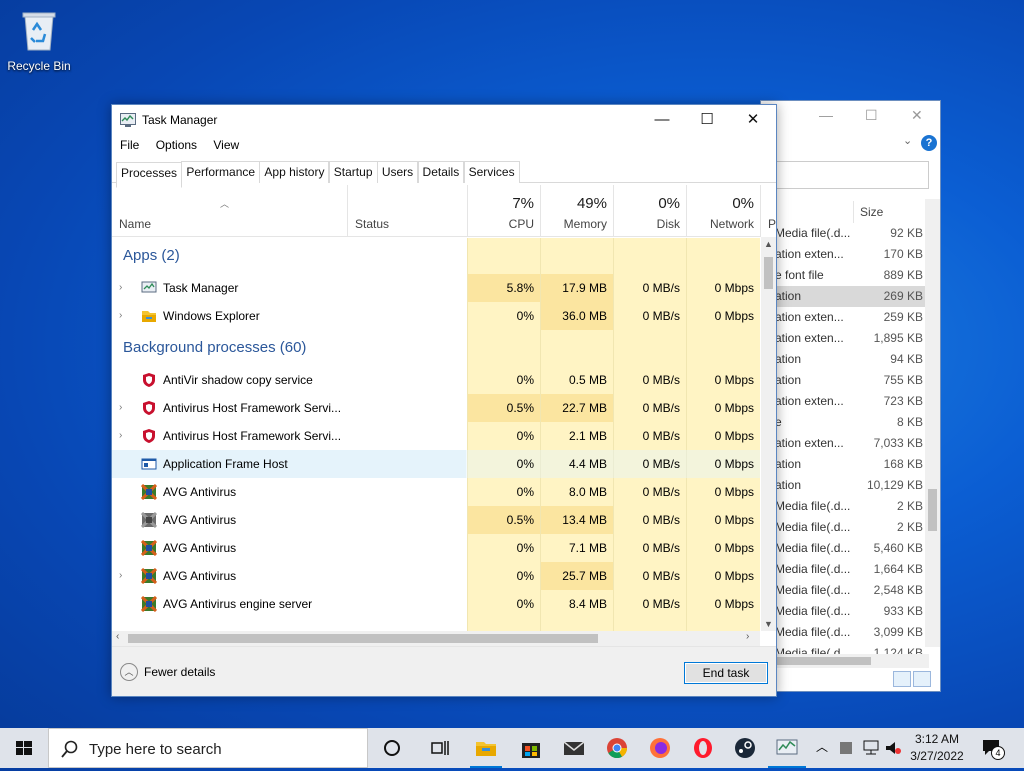  I want to click on file-row: ation 168 KB, so click(844, 464).